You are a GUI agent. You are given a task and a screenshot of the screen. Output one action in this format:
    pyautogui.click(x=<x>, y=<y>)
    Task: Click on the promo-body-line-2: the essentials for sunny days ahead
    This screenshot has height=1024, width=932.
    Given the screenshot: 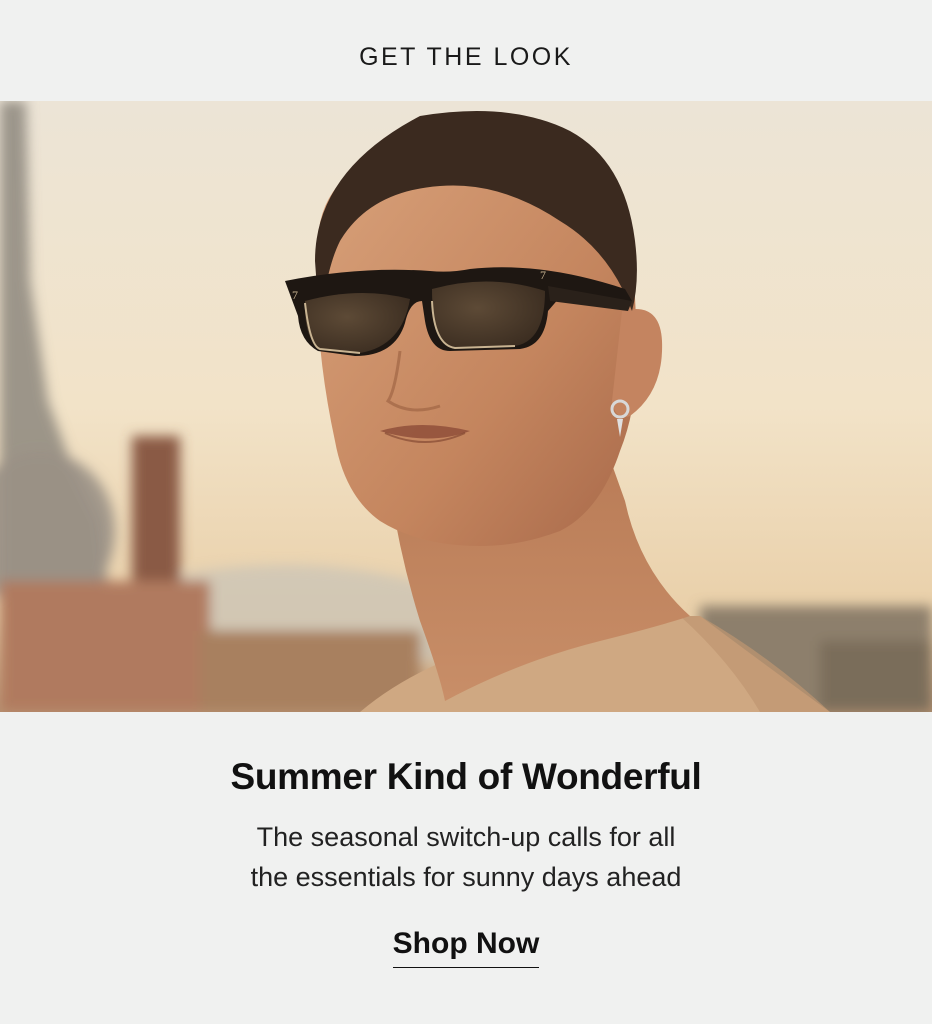 What is the action you would take?
    pyautogui.click(x=466, y=877)
    